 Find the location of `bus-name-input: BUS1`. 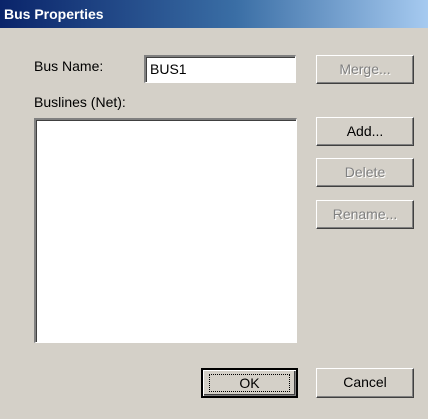

bus-name-input: BUS1 is located at coordinates (220, 69).